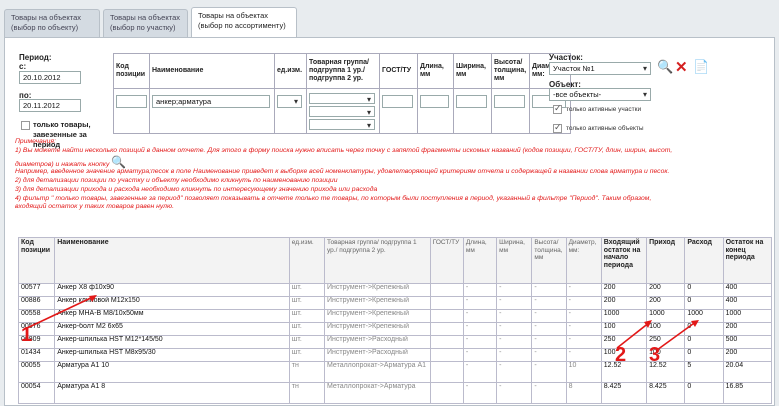  What do you see at coordinates (36, 393) in the screenshot?
I see `cell-code: 00054` at bounding box center [36, 393].